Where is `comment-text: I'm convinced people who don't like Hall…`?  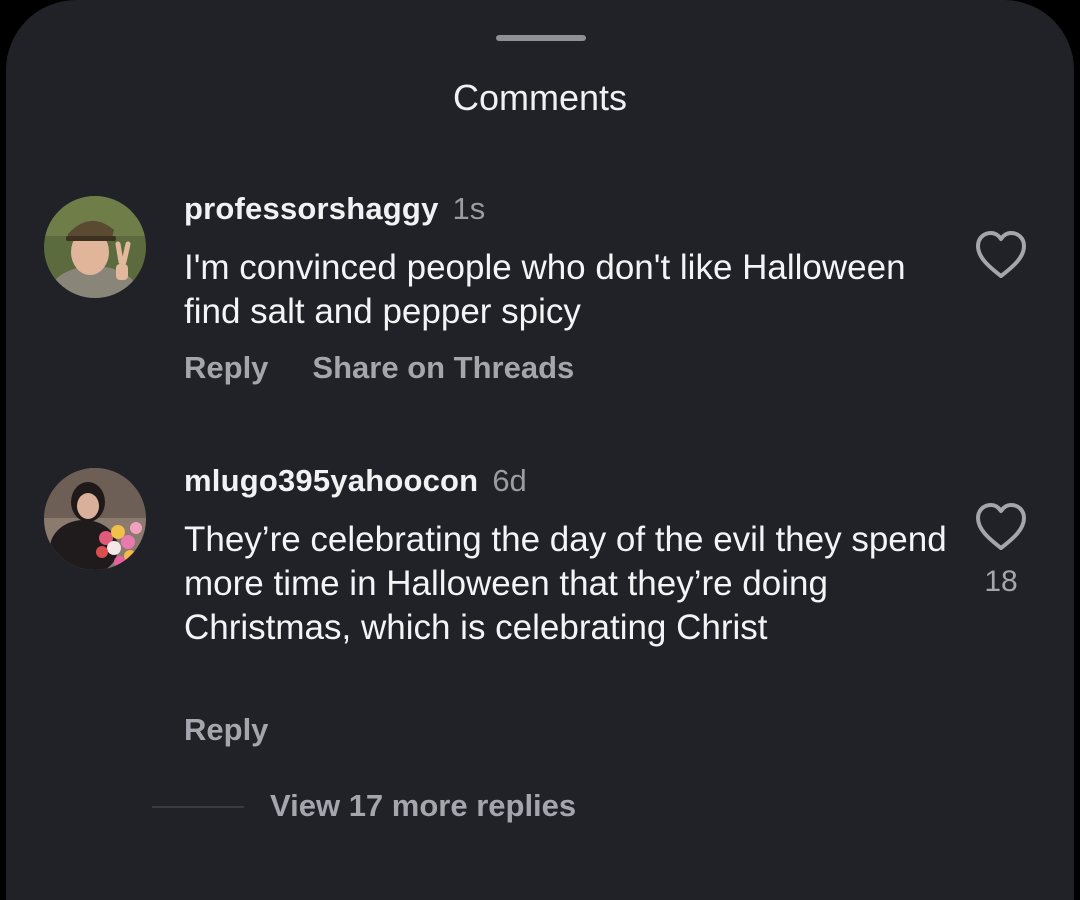
comment-text: I'm convinced people who don't like Hall… is located at coordinates (545, 289).